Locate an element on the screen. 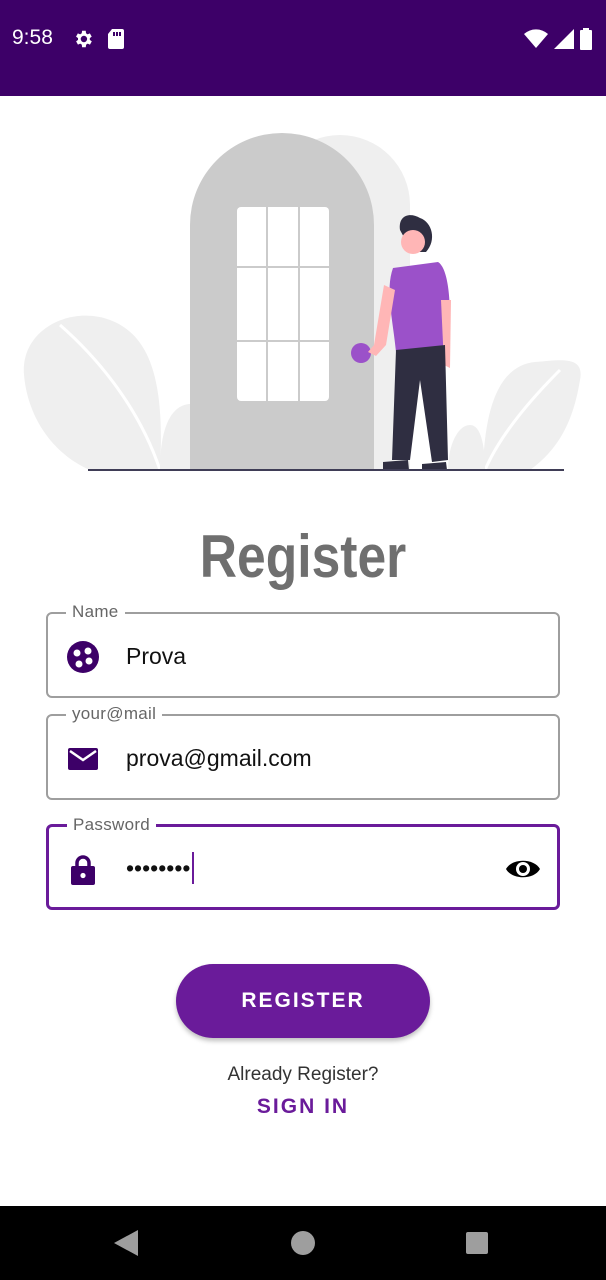 This screenshot has width=606, height=1280. email-field: your@mail prova@gmail.com is located at coordinates (303, 752).